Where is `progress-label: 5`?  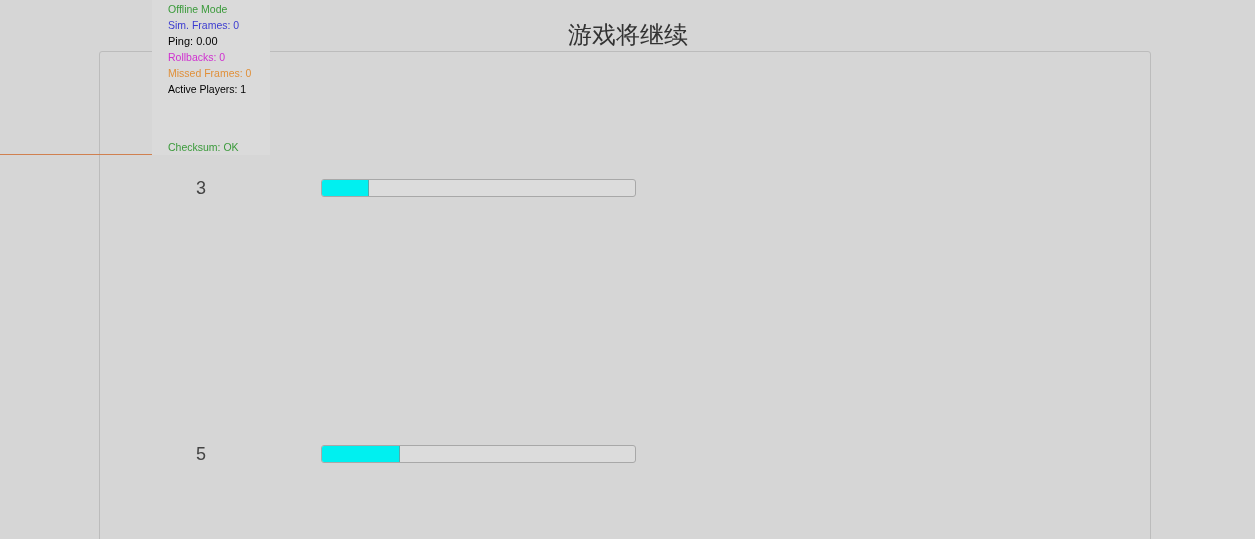 progress-label: 5 is located at coordinates (201, 454).